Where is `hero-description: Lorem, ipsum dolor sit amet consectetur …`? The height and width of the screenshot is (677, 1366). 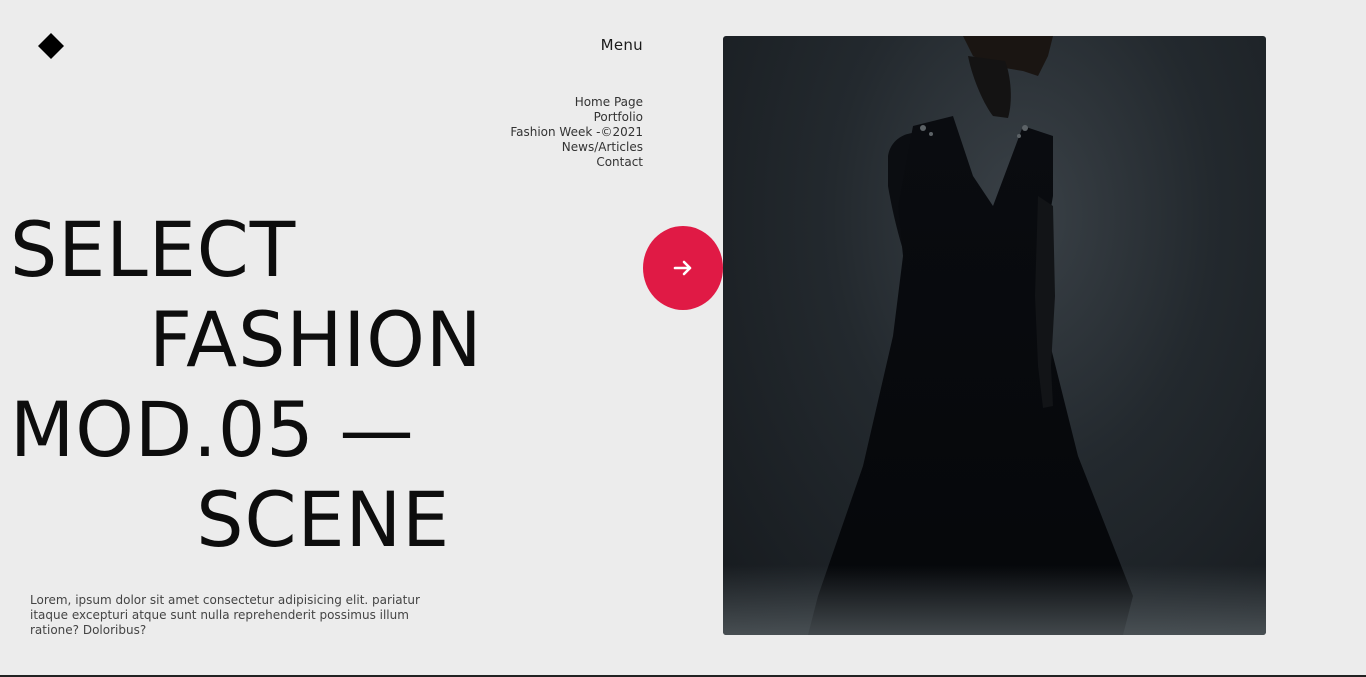
hero-description: Lorem, ipsum dolor sit amet consectetur … is located at coordinates (225, 615).